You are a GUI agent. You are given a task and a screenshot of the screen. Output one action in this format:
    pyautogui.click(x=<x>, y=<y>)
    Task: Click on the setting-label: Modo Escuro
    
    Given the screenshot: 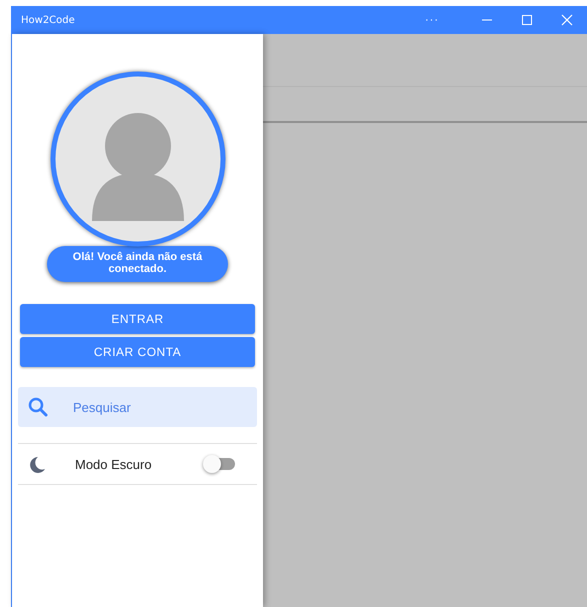 What is the action you would take?
    pyautogui.click(x=114, y=464)
    